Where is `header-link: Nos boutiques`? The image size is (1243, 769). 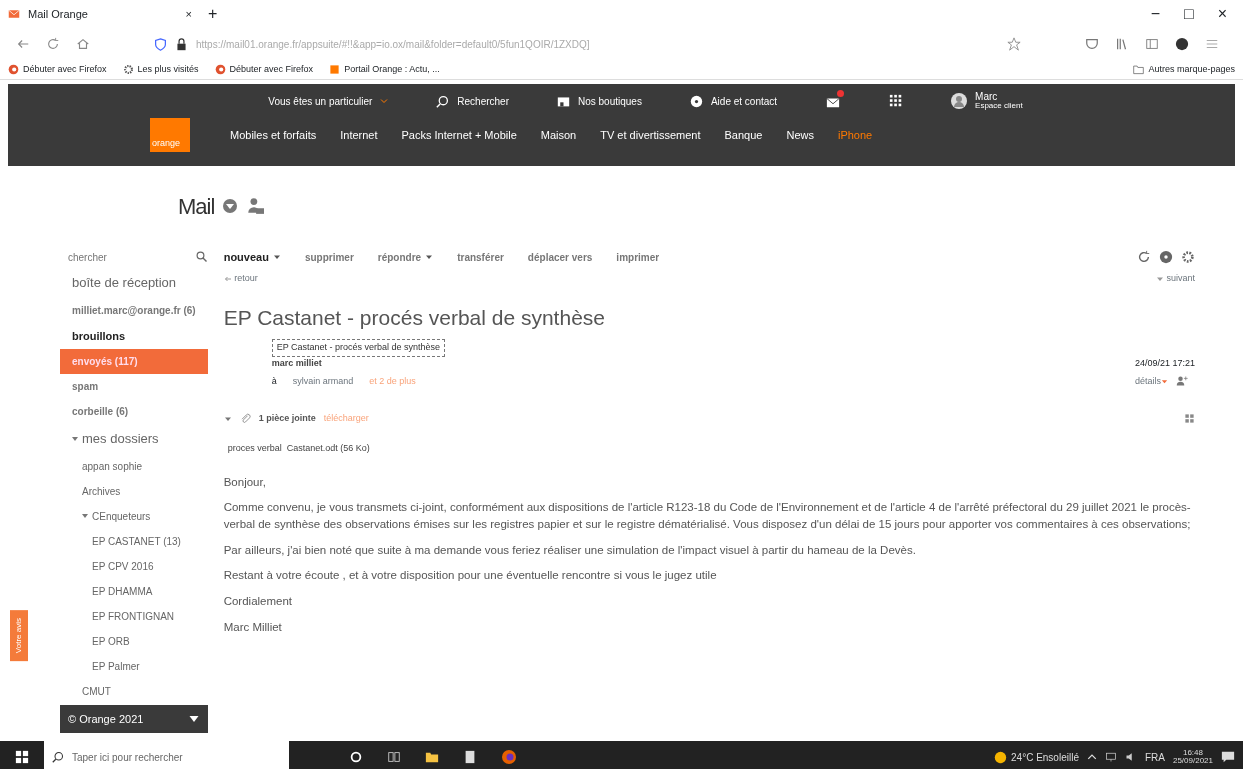 header-link: Nos boutiques is located at coordinates (599, 101).